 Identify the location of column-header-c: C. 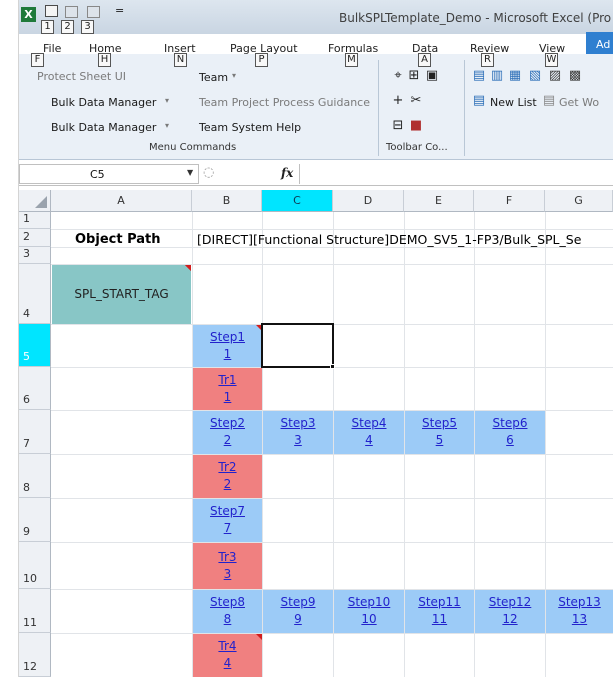
(297, 201).